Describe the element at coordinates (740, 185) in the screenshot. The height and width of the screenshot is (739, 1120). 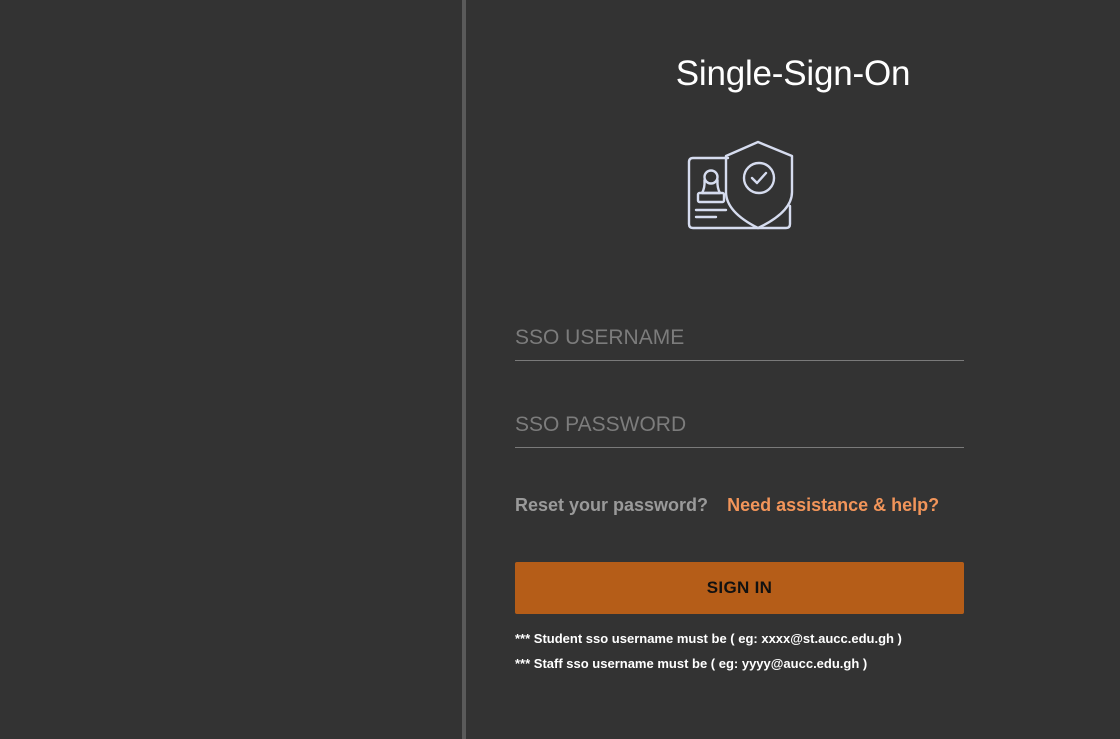
I see `id-card-shield-icon` at that location.